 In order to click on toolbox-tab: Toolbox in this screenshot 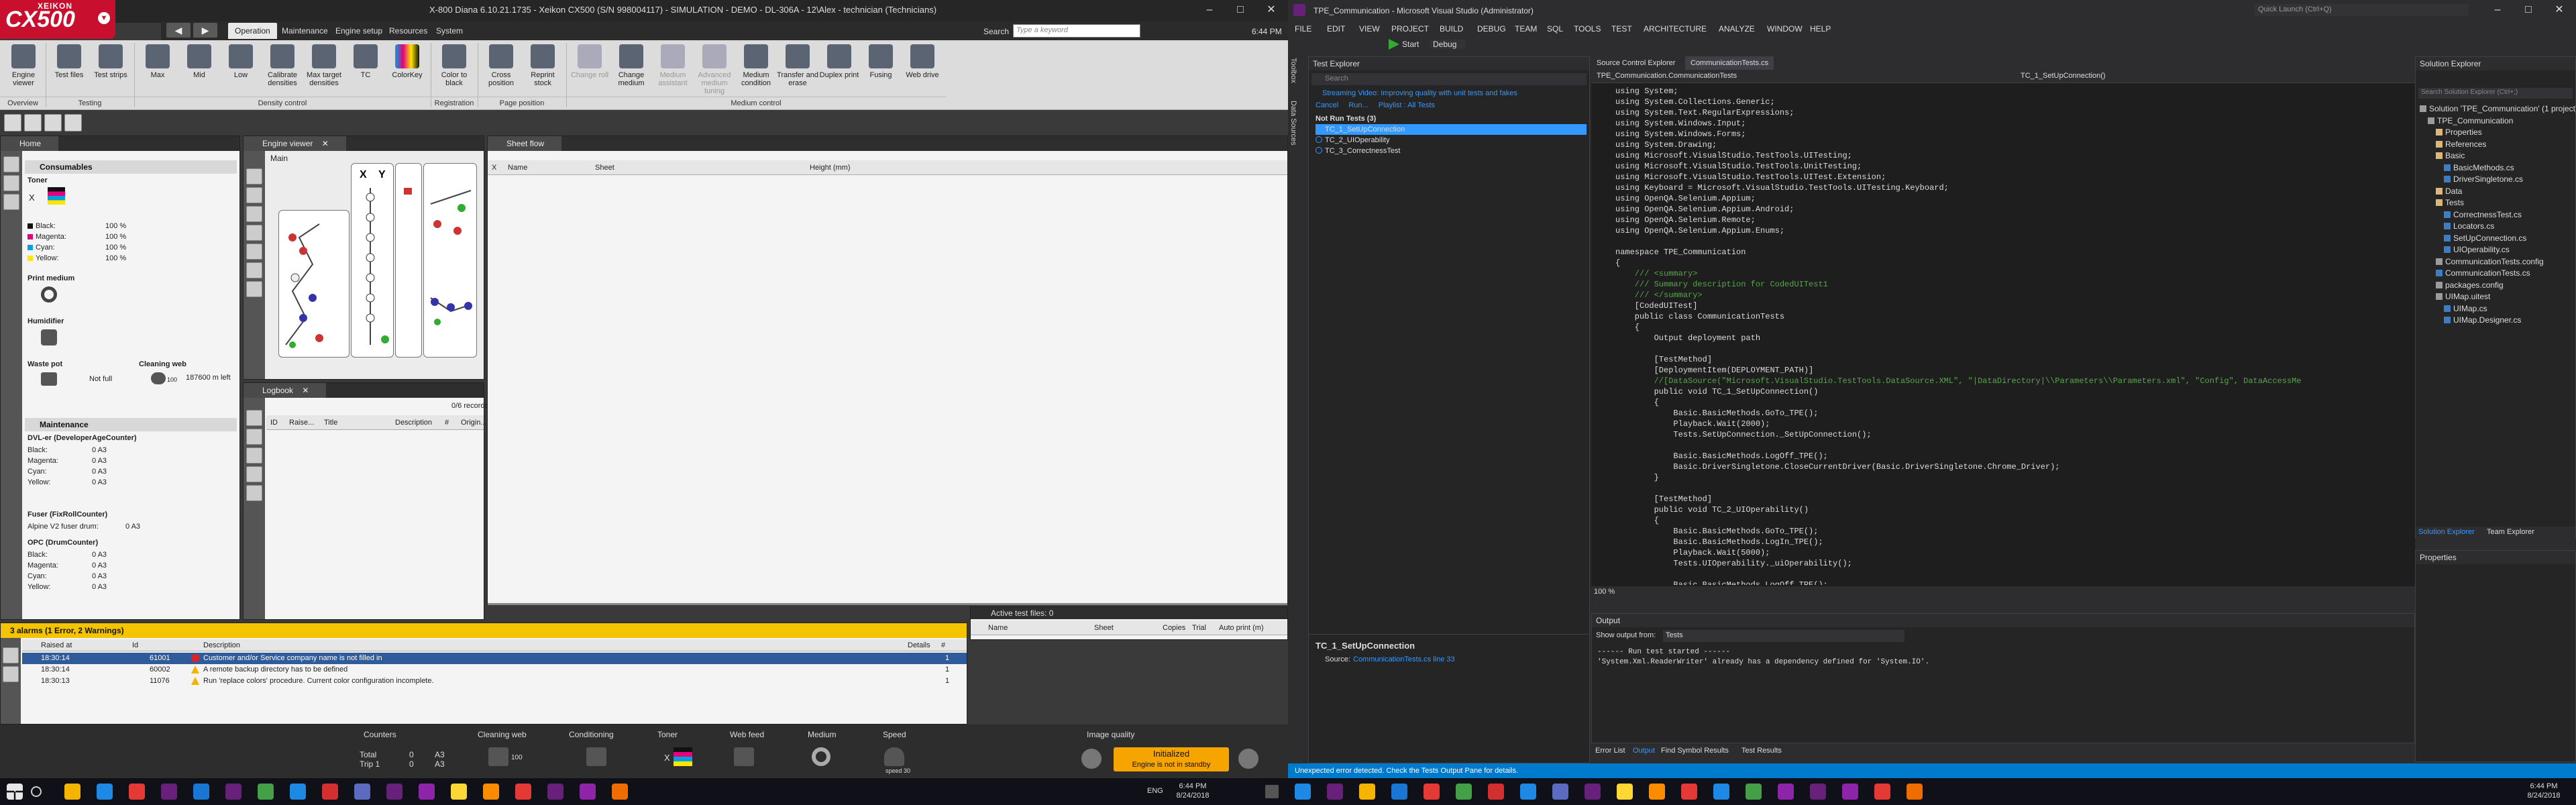, I will do `click(1293, 70)`.